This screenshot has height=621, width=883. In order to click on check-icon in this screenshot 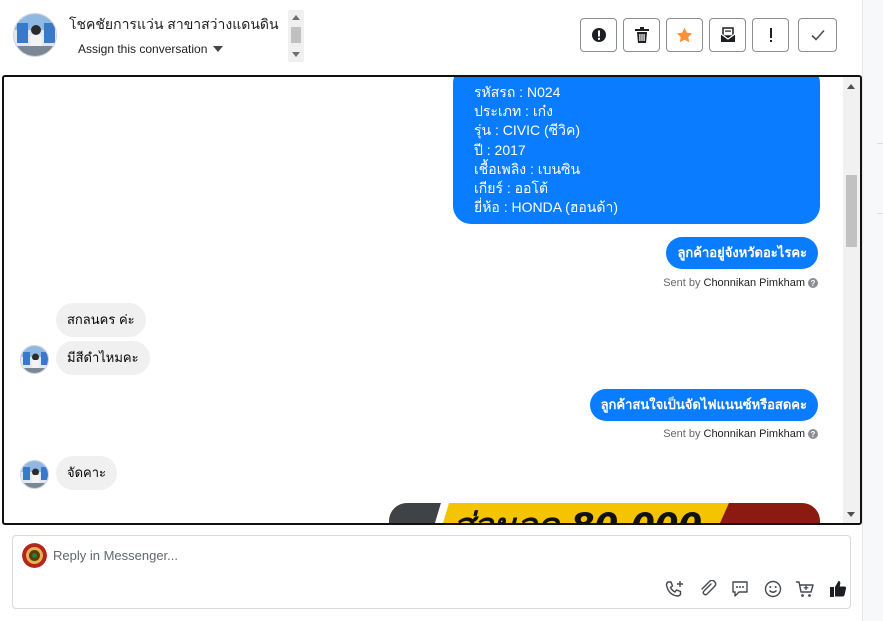, I will do `click(817, 35)`.